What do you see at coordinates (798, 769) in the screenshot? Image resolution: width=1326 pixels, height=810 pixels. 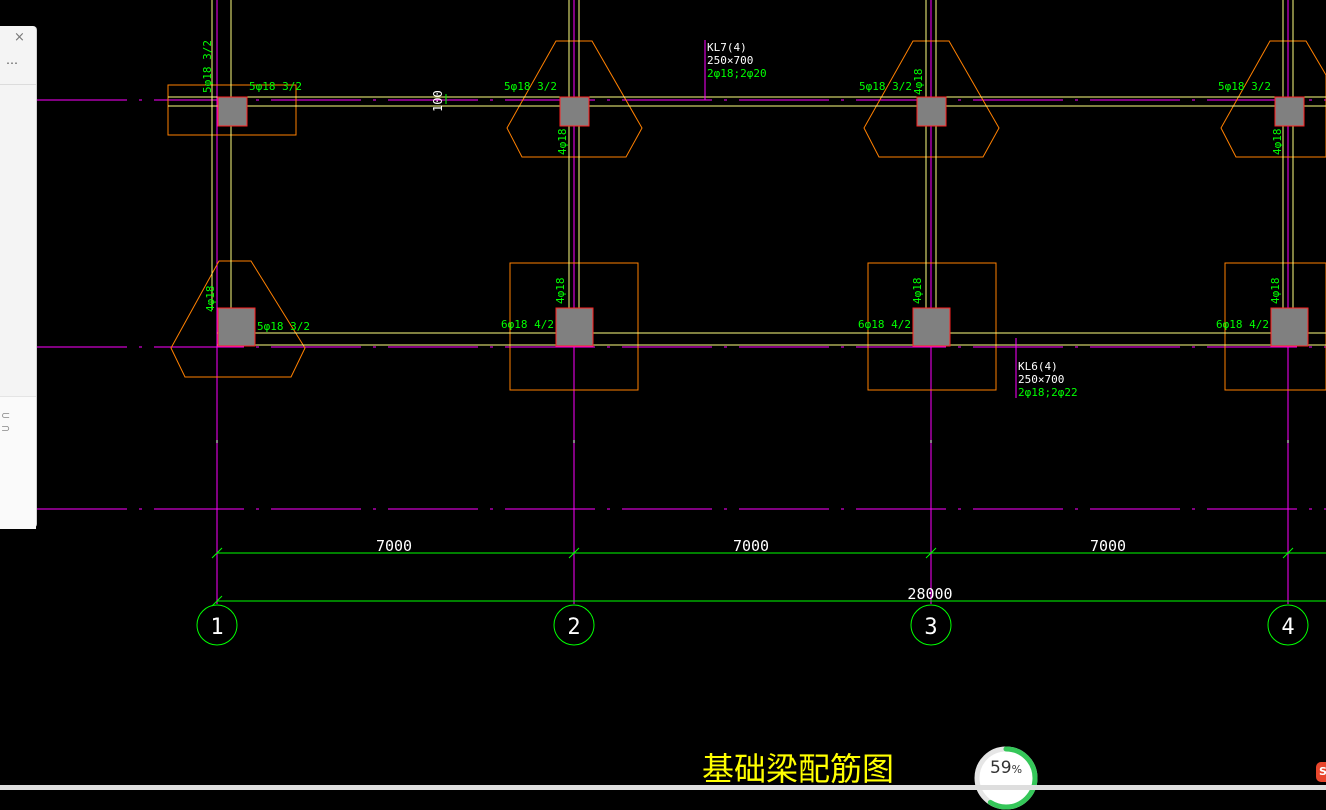 I see `drawing-title: 基础梁配筋图` at bounding box center [798, 769].